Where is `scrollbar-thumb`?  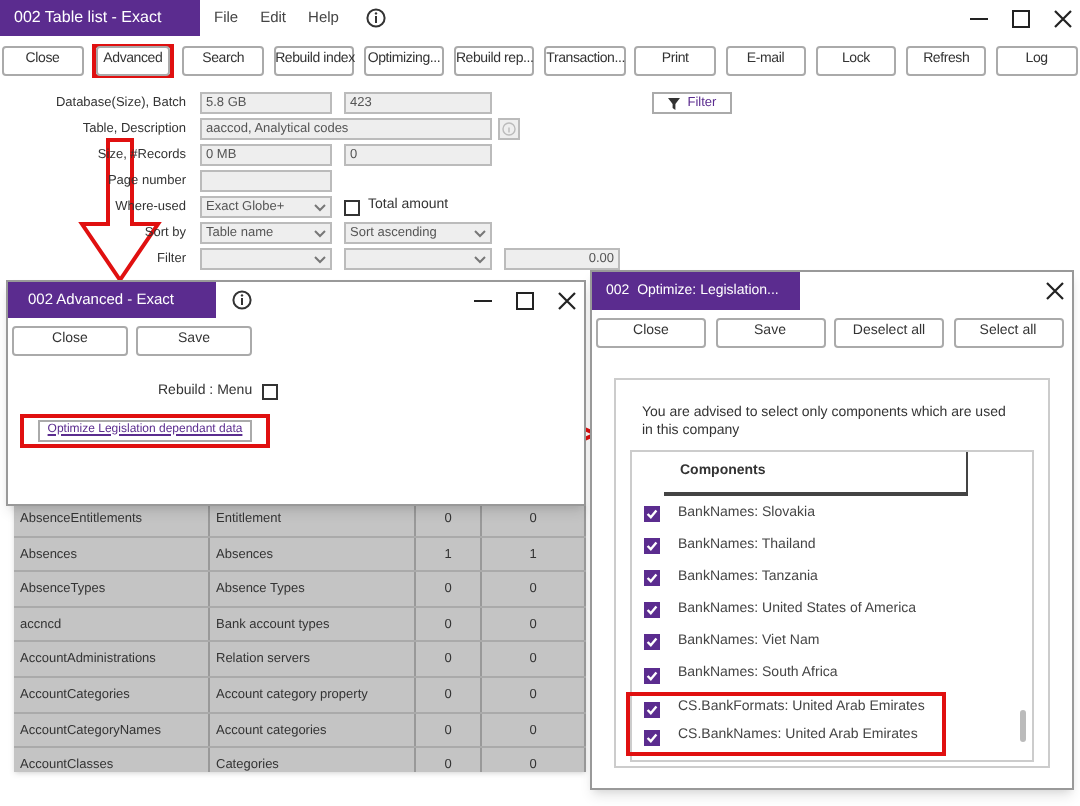 scrollbar-thumb is located at coordinates (1023, 726).